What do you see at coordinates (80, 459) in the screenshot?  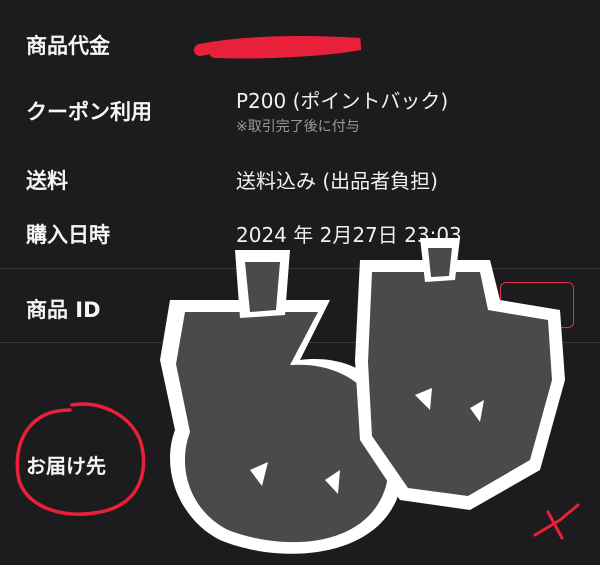 I see `red-circle-annotation` at bounding box center [80, 459].